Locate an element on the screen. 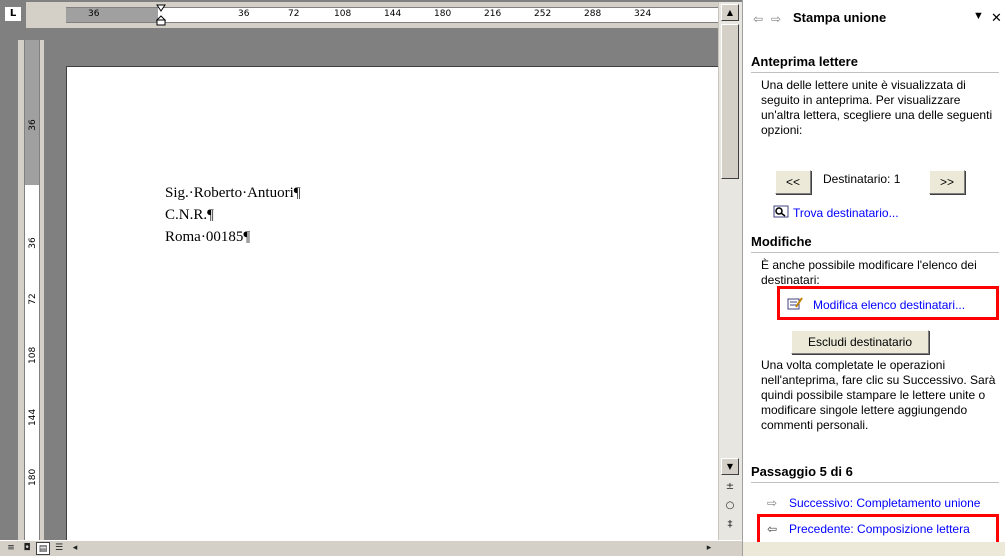  normal-view-icon: ≡ is located at coordinates (11, 548).